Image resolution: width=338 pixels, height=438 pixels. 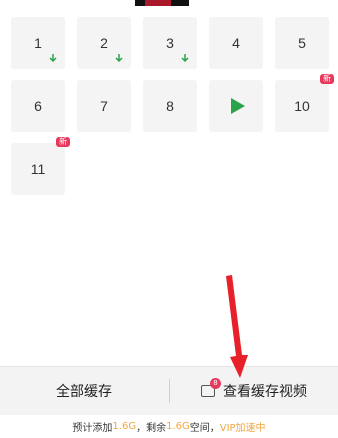 I want to click on episode-10: 10 新, so click(x=304, y=103).